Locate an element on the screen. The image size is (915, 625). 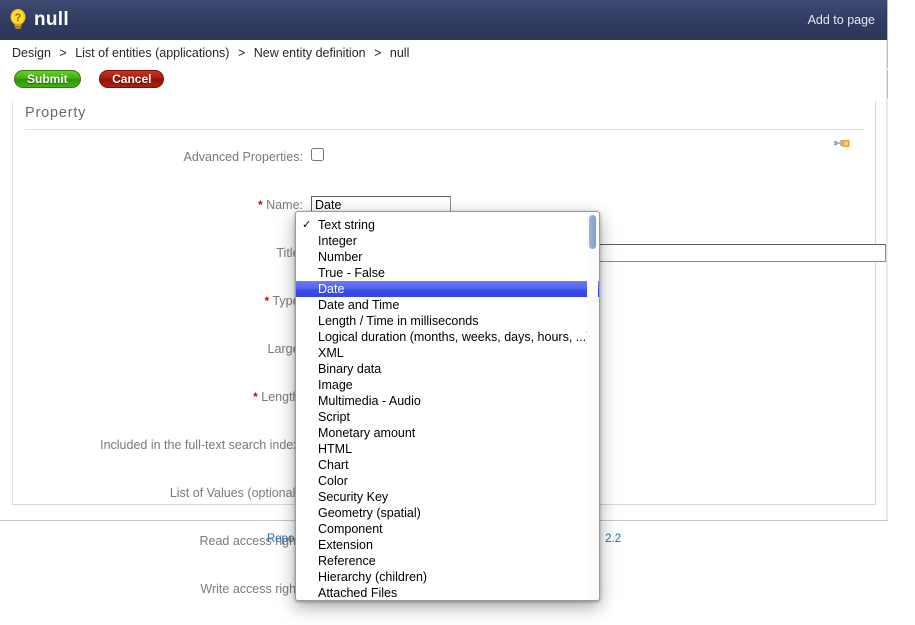
field-label-text: Name: is located at coordinates (284, 205).